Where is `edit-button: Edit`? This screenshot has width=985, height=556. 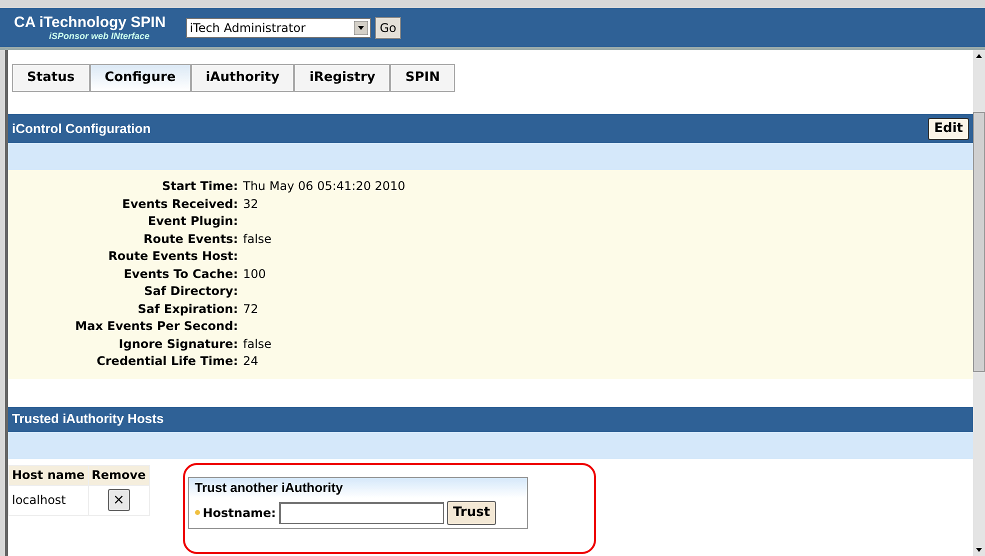
edit-button: Edit is located at coordinates (948, 129).